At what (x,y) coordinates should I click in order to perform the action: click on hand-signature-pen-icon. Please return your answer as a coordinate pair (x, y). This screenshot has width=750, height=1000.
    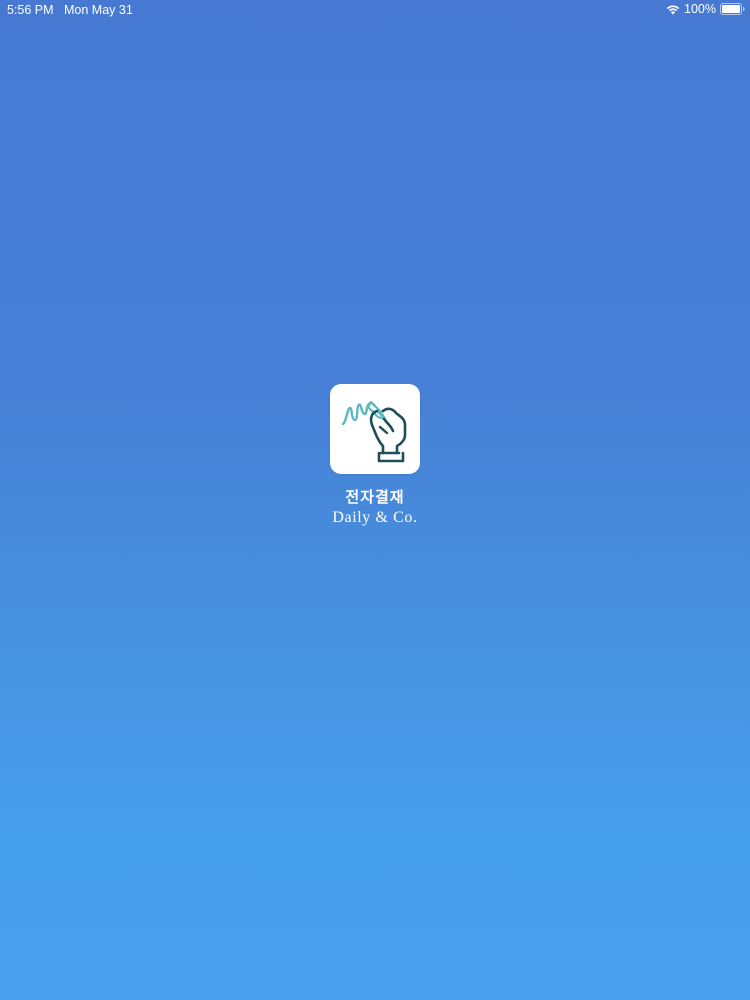
    Looking at the image, I should click on (374, 431).